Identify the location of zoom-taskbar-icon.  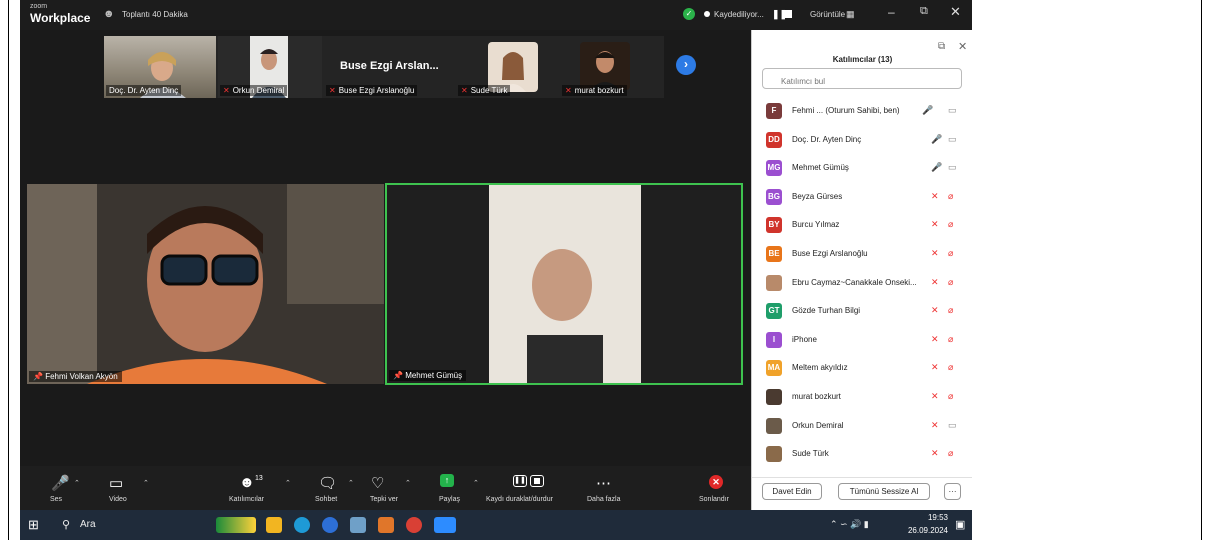
(445, 525).